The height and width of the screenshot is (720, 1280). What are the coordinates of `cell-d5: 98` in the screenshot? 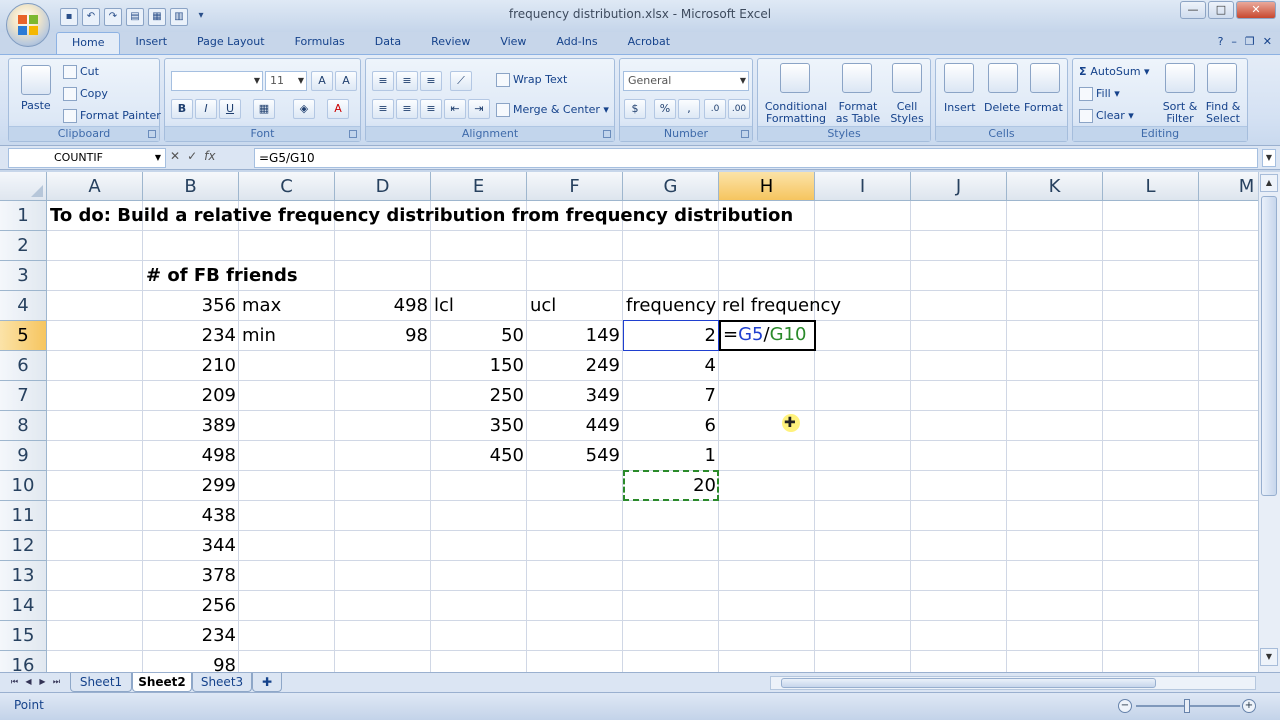 It's located at (383, 336).